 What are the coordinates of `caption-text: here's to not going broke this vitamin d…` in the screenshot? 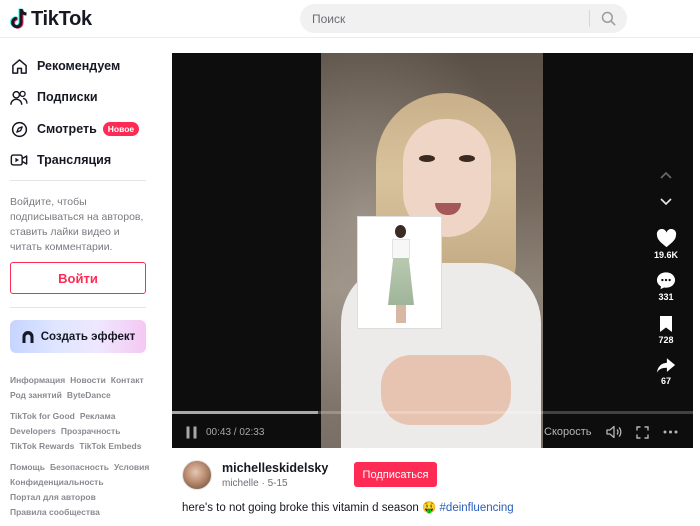 It's located at (309, 508).